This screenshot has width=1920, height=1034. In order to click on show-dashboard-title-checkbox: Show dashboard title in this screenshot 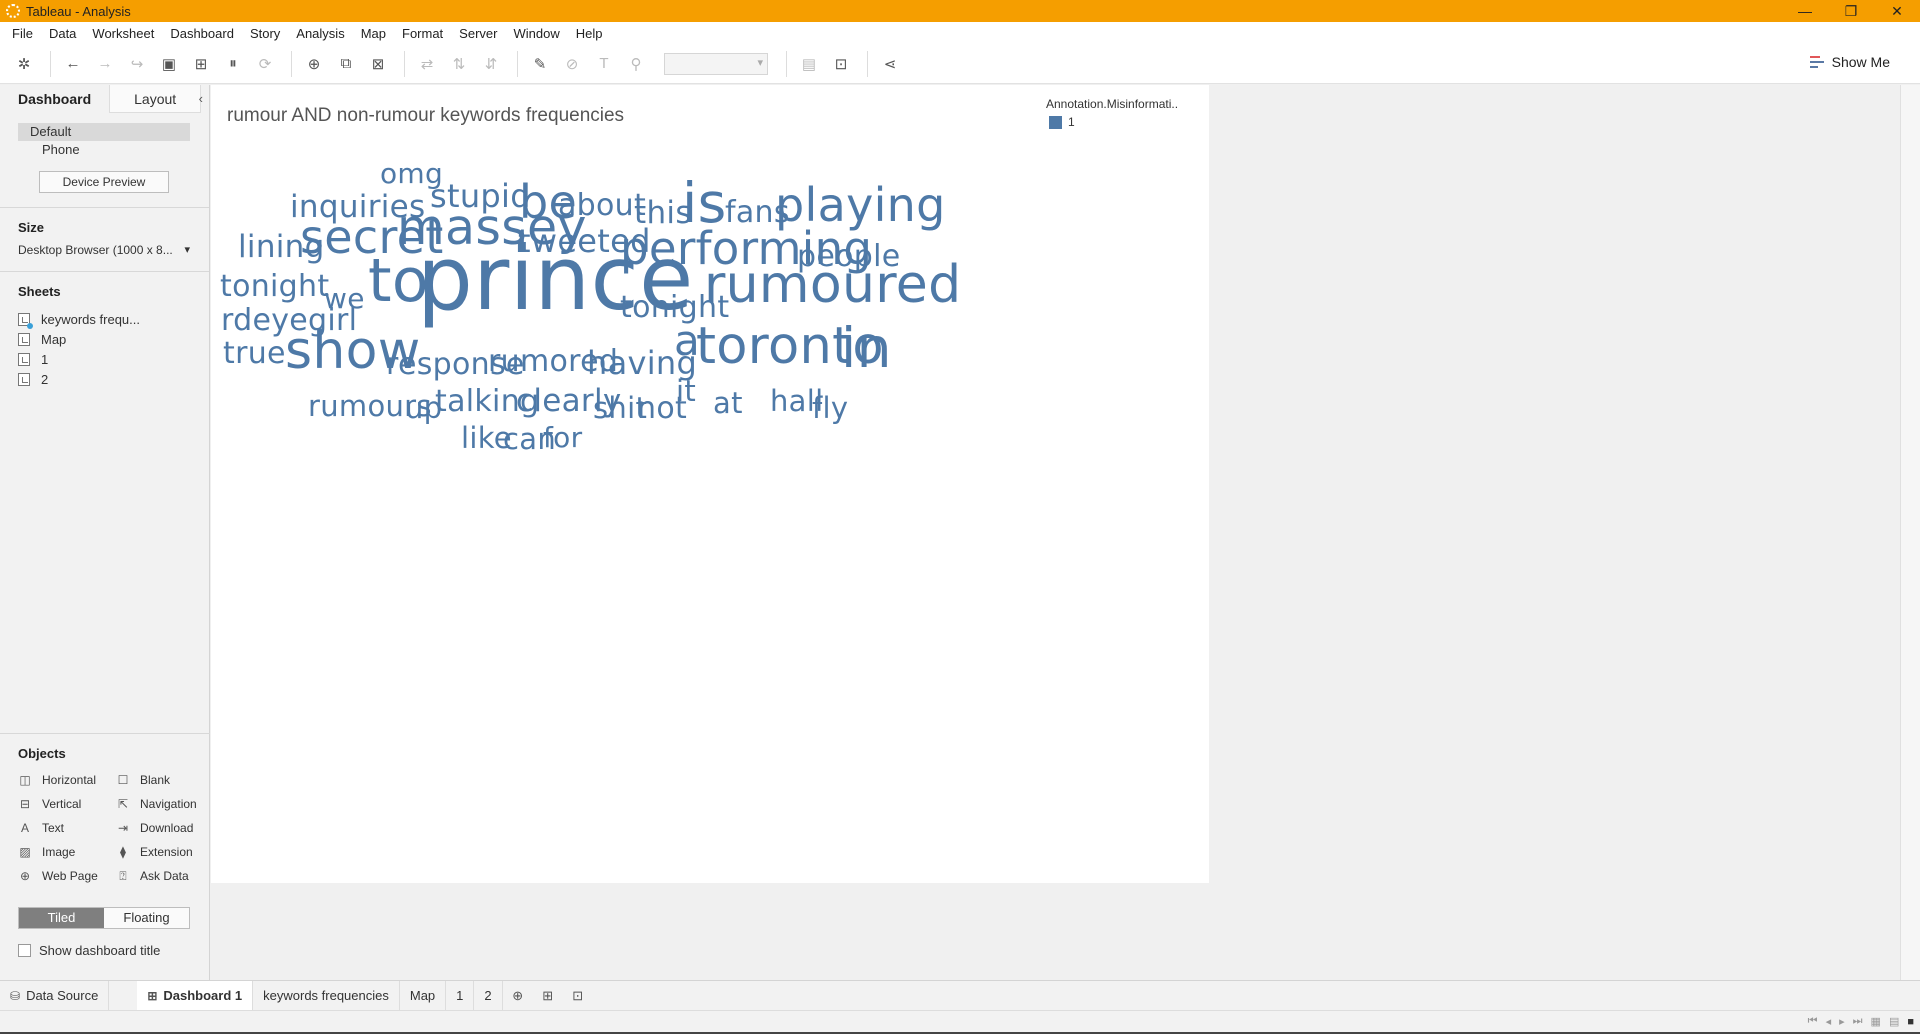, I will do `click(89, 950)`.